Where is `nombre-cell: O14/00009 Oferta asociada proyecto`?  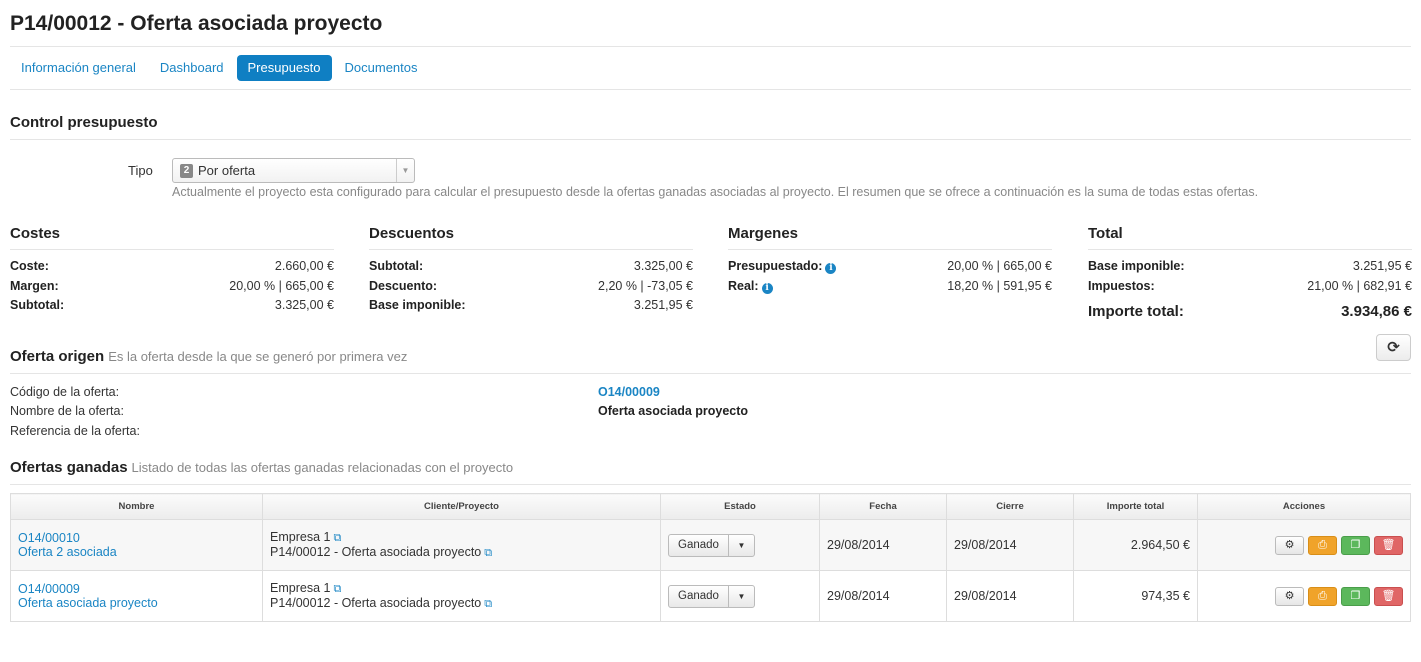 nombre-cell: O14/00009 Oferta asociada proyecto is located at coordinates (136, 596).